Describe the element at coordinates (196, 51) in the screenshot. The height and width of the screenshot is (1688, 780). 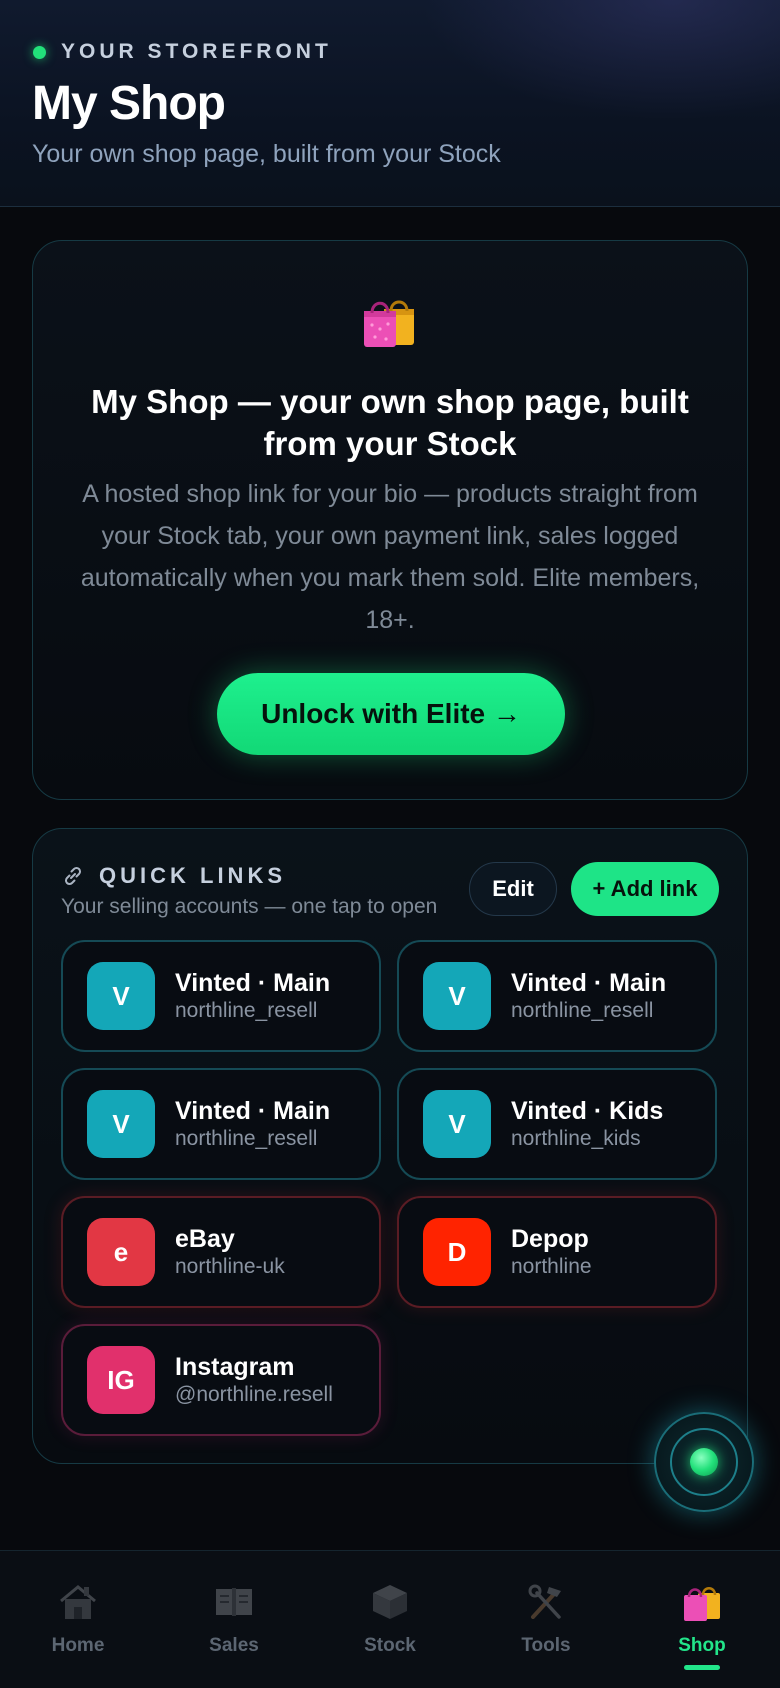
I see `eyebrow-label: YOUR STOREFRONT` at that location.